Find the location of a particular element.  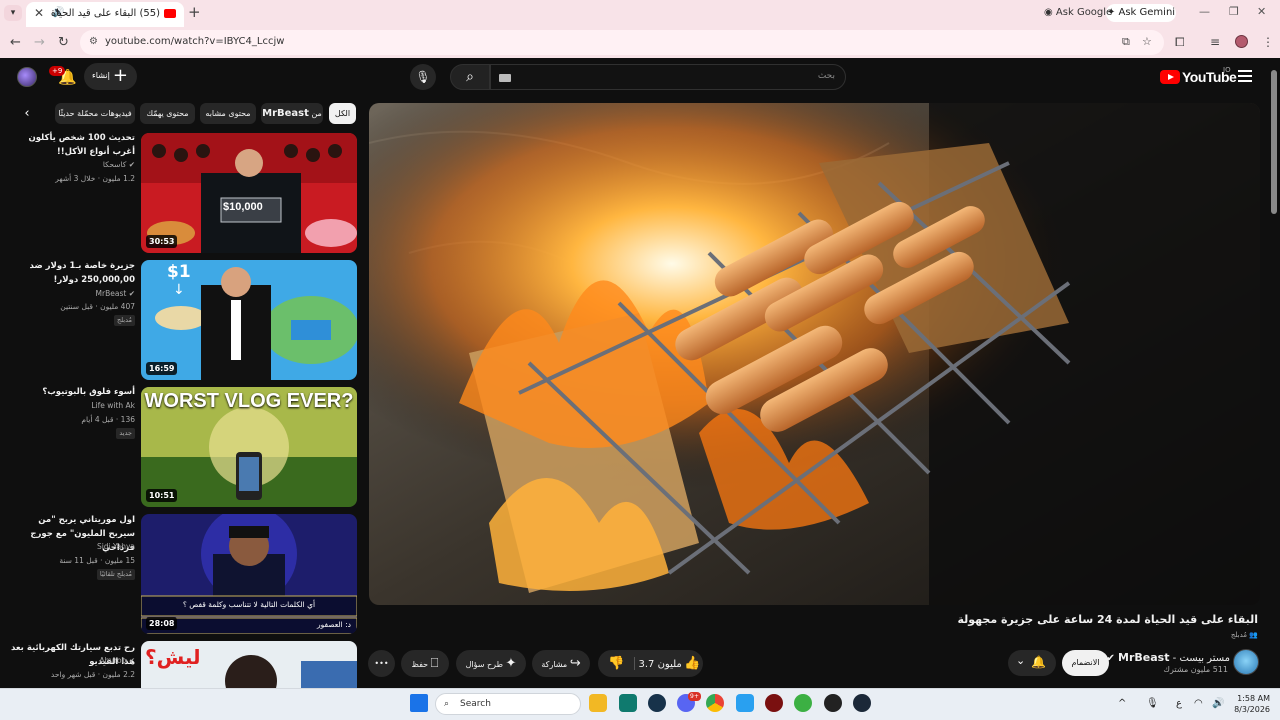

account-avatar is located at coordinates (27, 77).